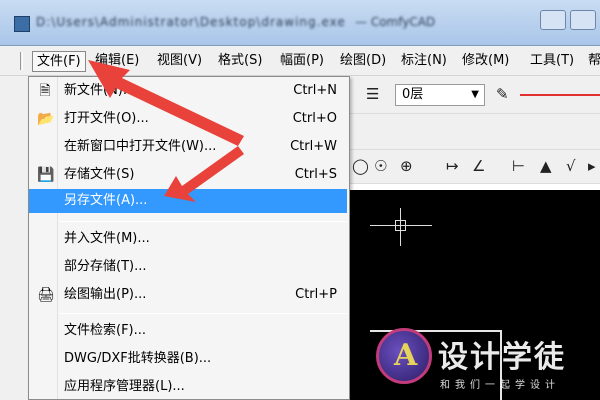  I want to click on menu-modify: 修改(M), so click(485, 61).